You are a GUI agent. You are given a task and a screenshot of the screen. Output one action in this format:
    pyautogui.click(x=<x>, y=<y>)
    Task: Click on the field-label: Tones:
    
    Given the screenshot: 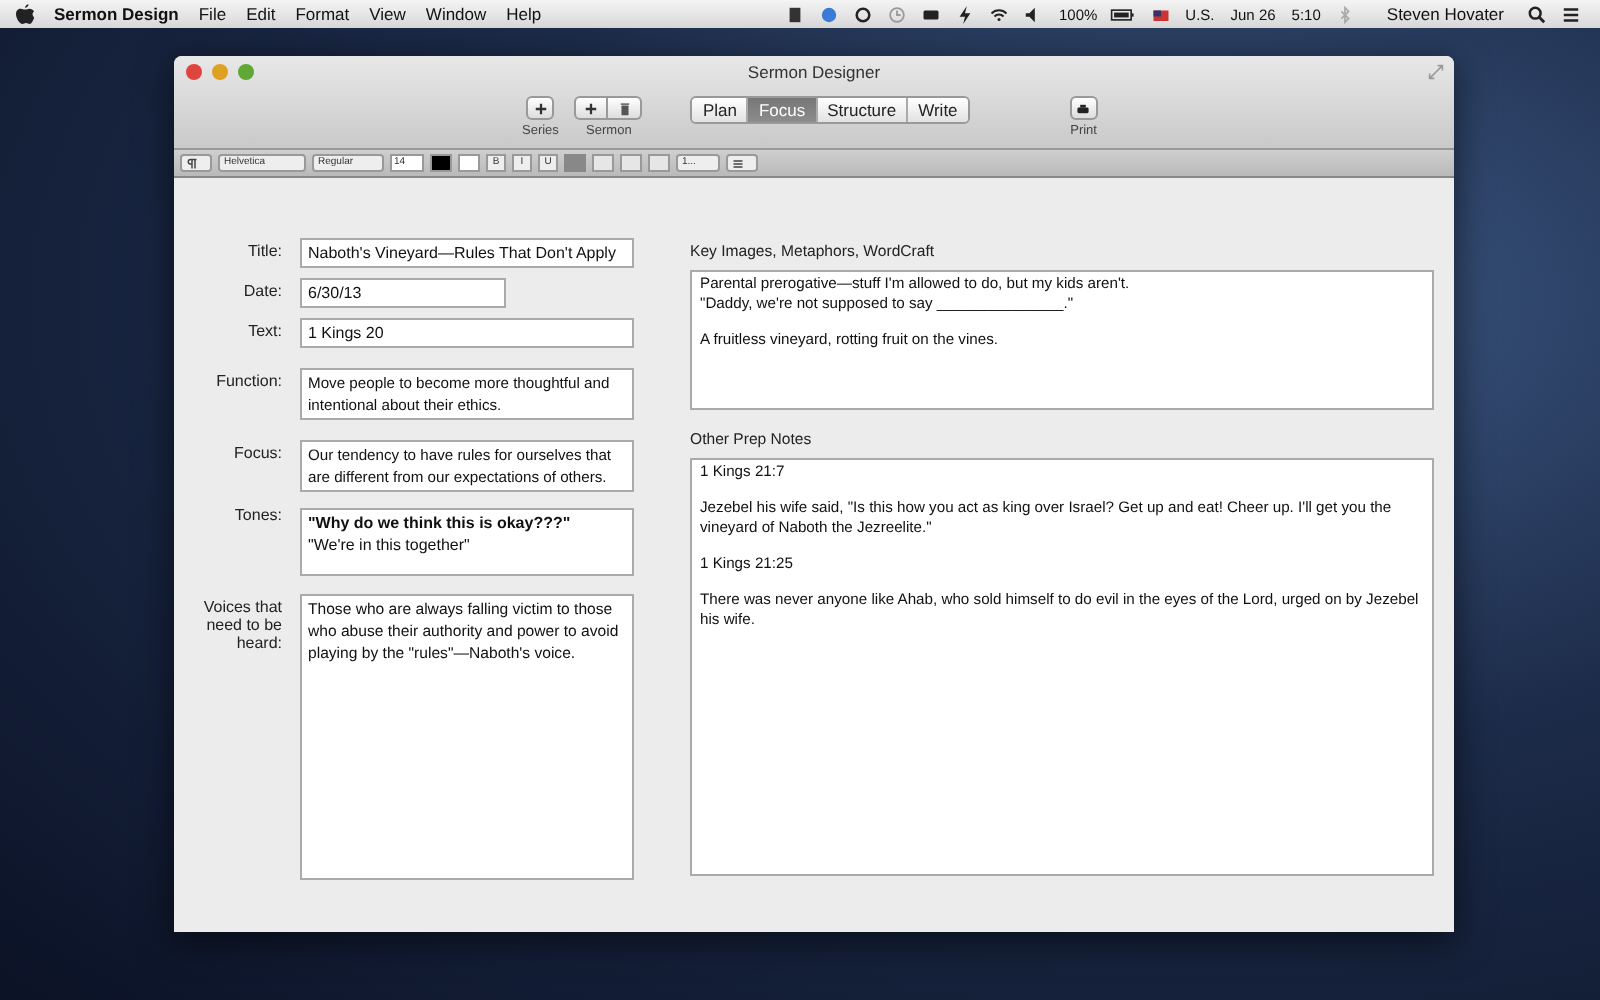 What is the action you would take?
    pyautogui.click(x=257, y=514)
    